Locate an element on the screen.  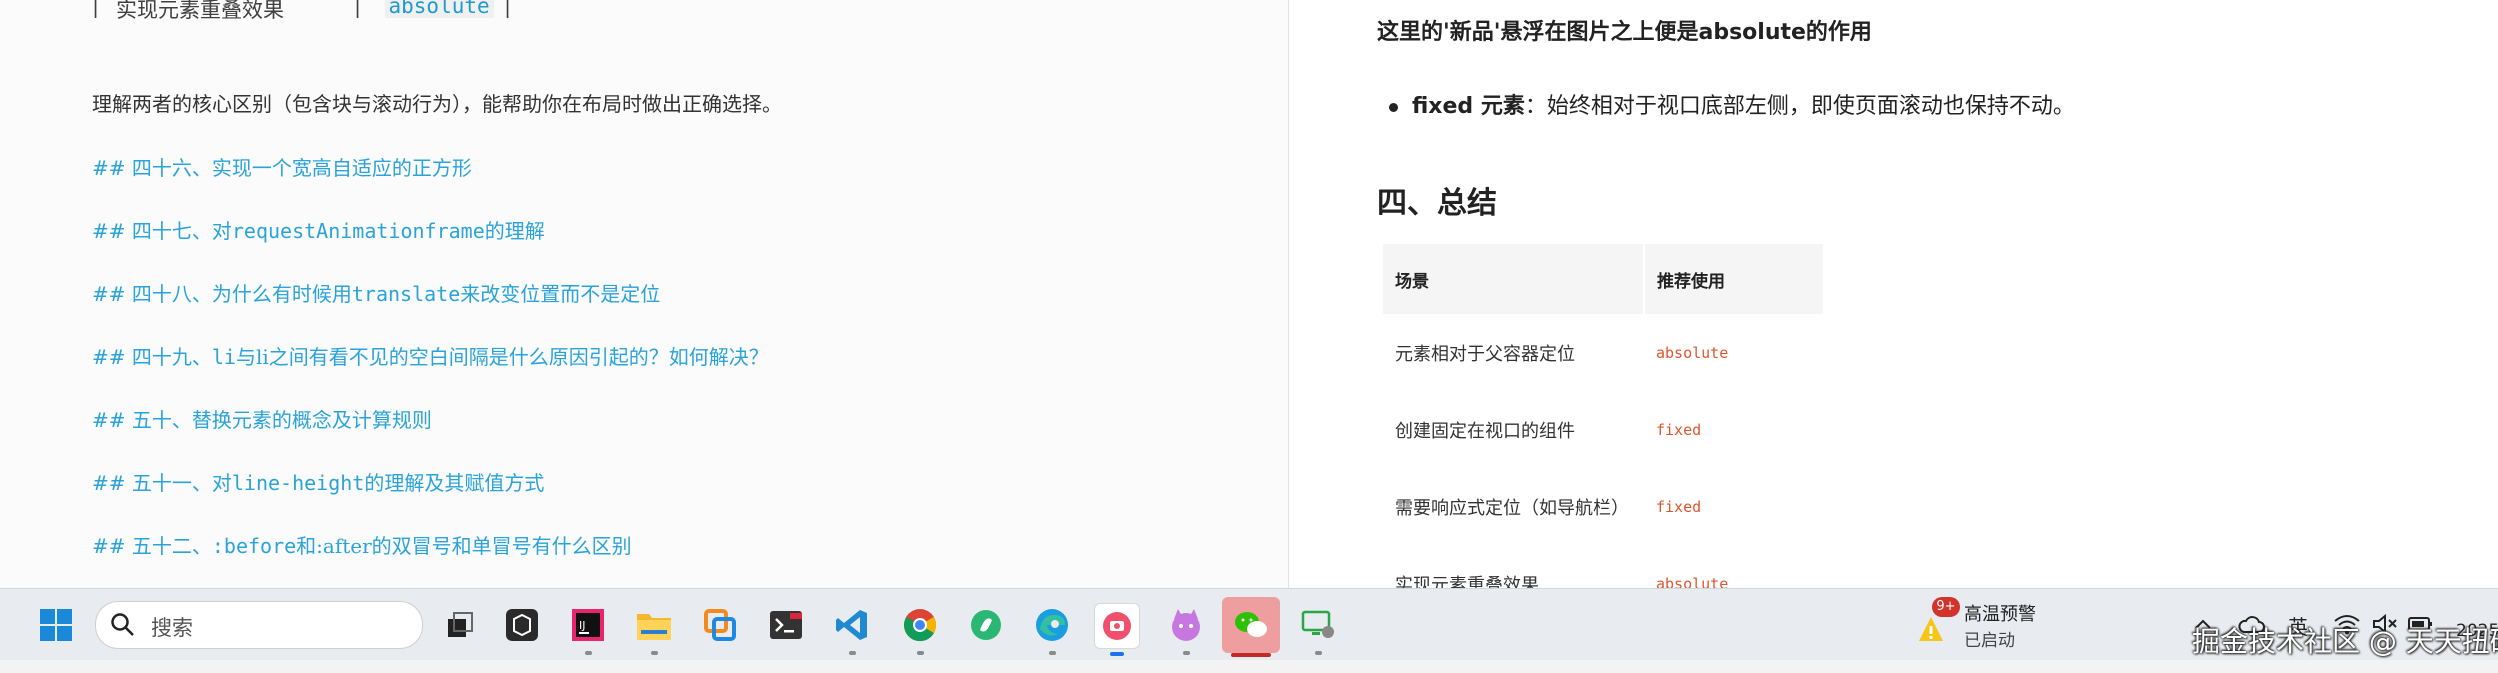
md-heading-50: ## 五十、替换元素的概念及计算规则 is located at coordinates (262, 420).